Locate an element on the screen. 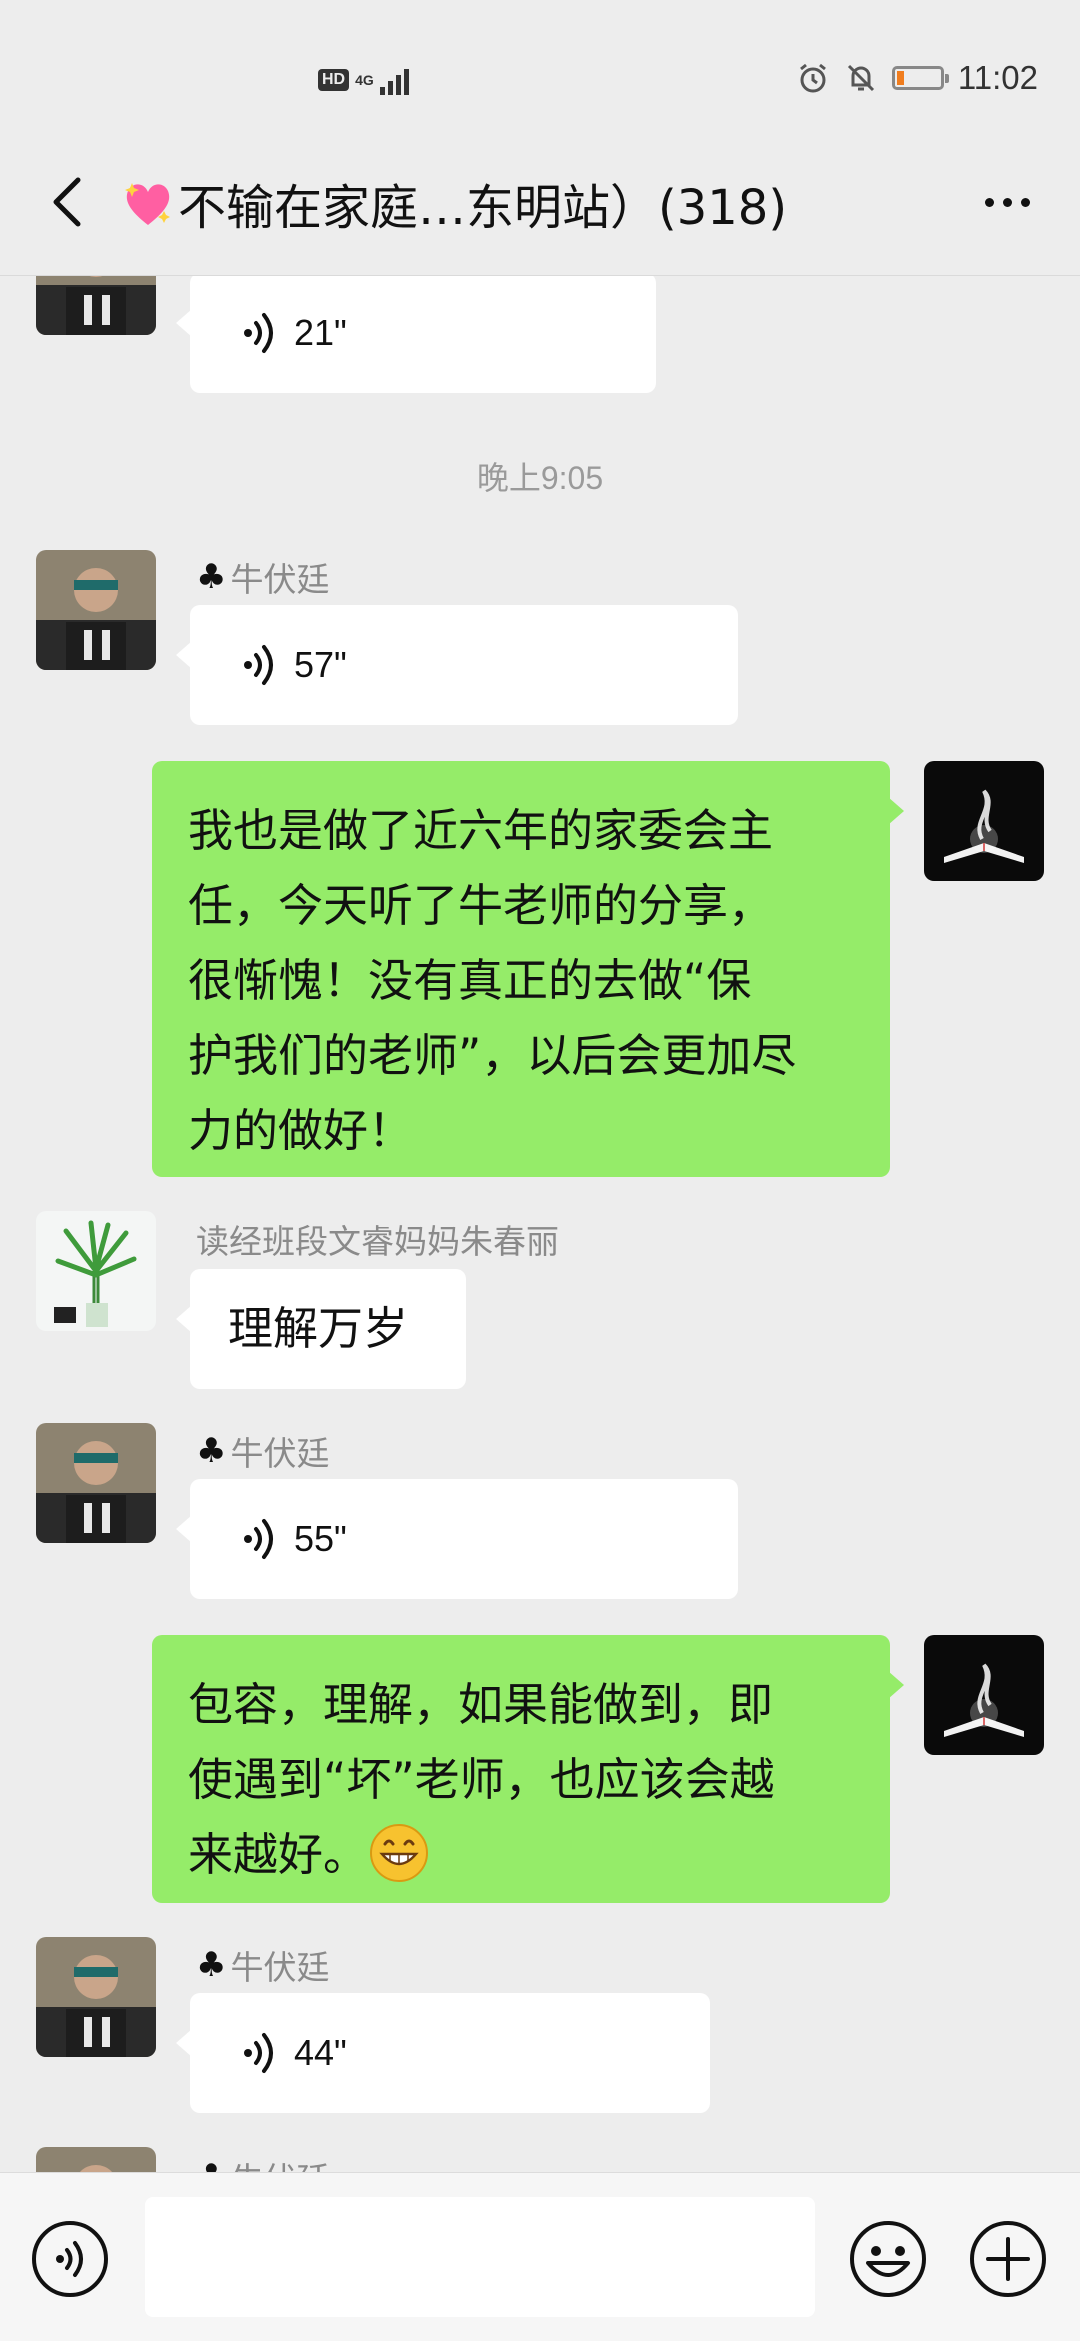 Image resolution: width=1080 pixels, height=2341 pixels. voice-content: 57" is located at coordinates (464, 665).